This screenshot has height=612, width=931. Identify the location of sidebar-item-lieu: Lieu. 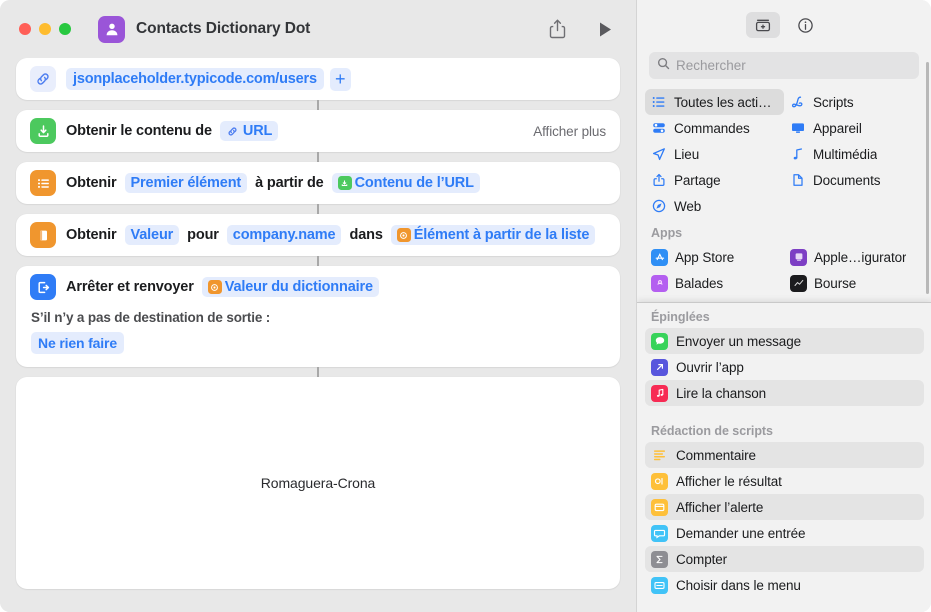
(714, 154).